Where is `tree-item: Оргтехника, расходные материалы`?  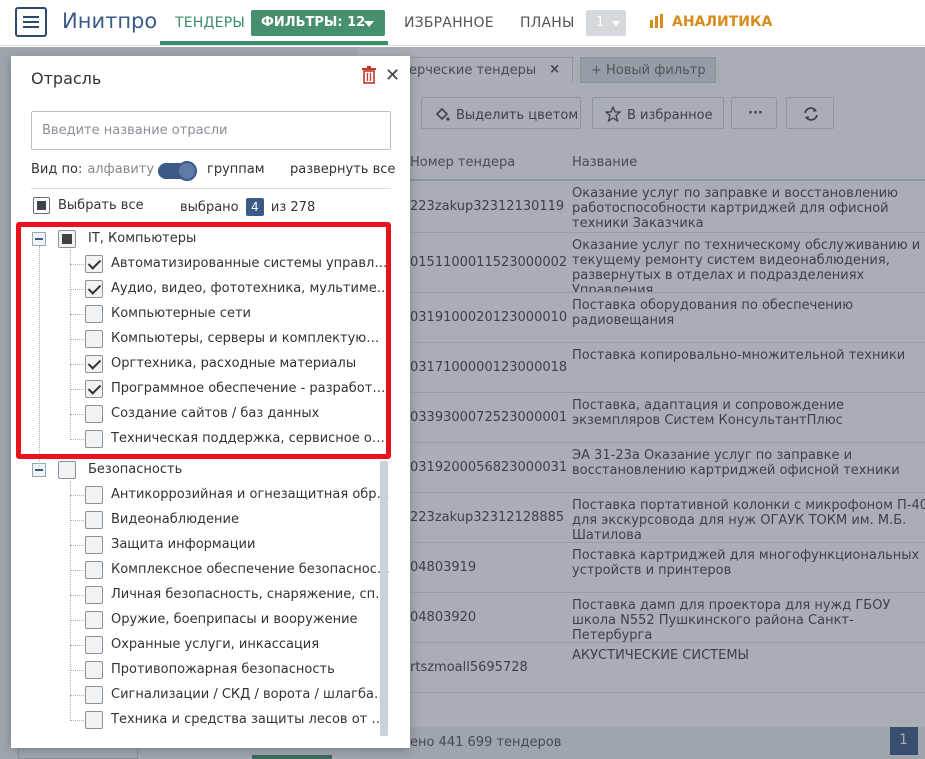
tree-item: Оргтехника, расходные материалы is located at coordinates (209, 364).